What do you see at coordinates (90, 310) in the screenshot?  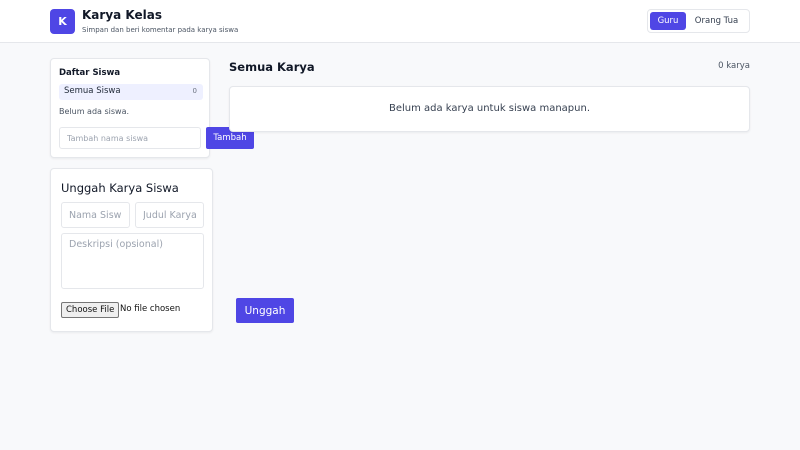 I see `choose-file-button: Choose File` at bounding box center [90, 310].